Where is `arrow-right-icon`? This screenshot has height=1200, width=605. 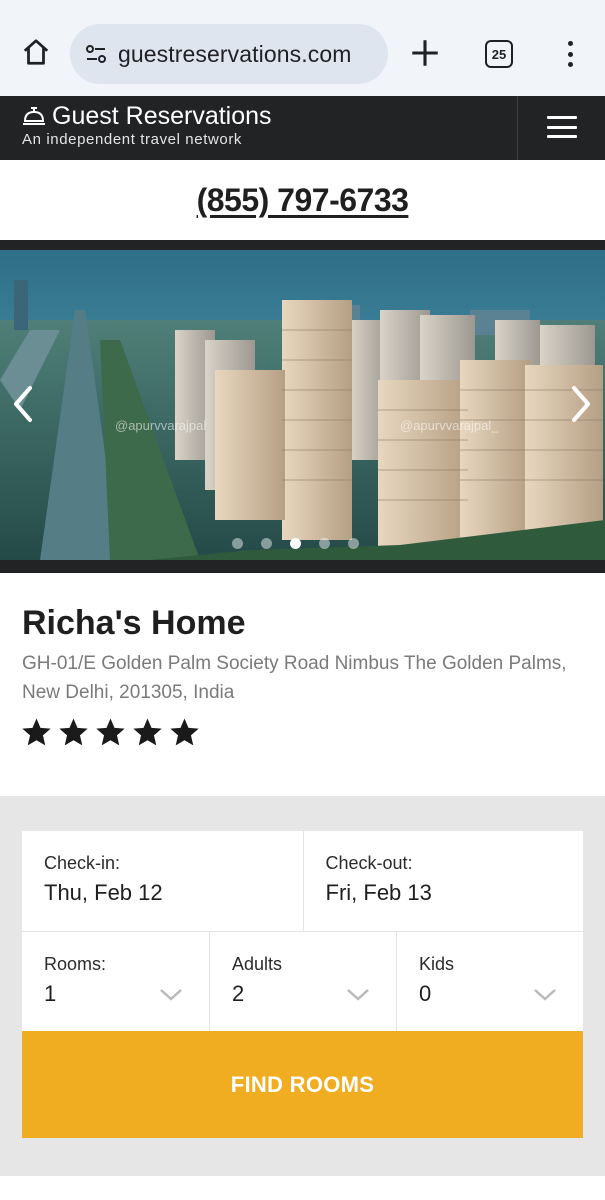
arrow-right-icon is located at coordinates (581, 404).